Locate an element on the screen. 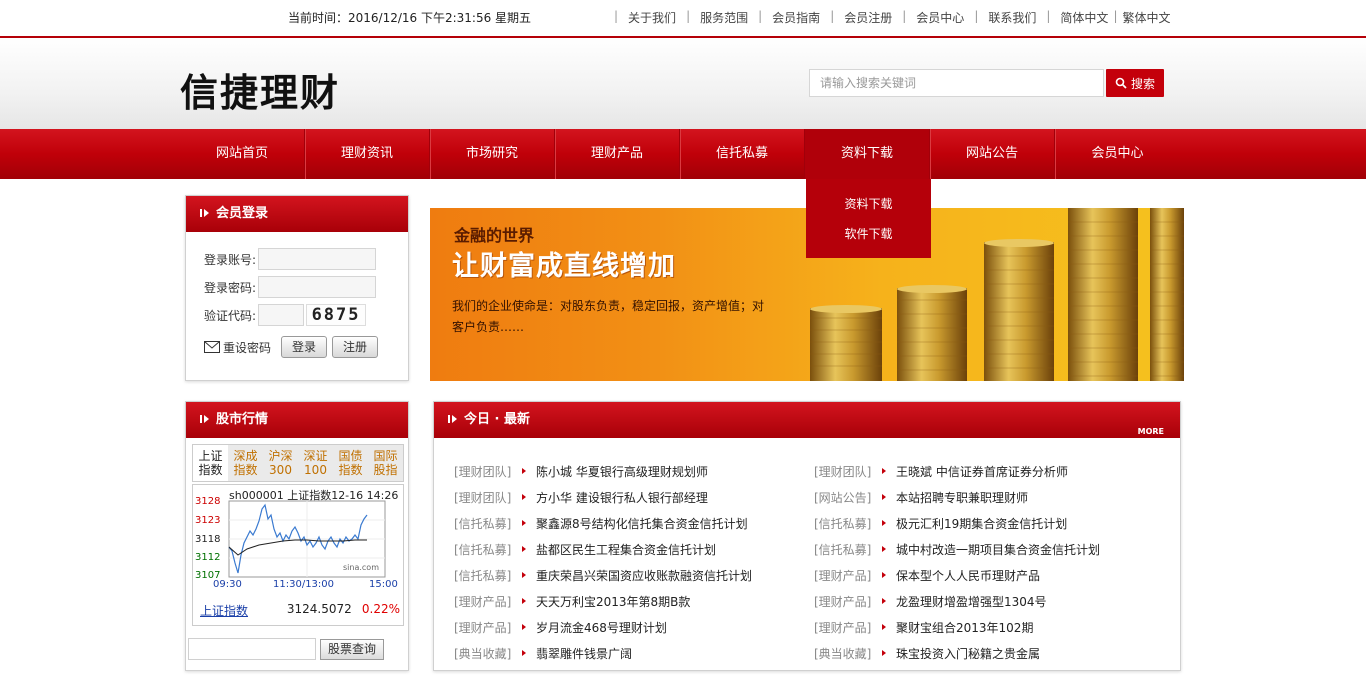 The image size is (1366, 678). news-title-link: 本站招聘专职兼职理财师 is located at coordinates (962, 497).